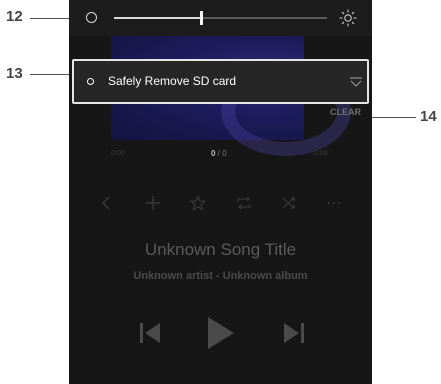 The width and height of the screenshot is (441, 384). Describe the element at coordinates (90, 81) in the screenshot. I see `notification-circle-icon` at that location.